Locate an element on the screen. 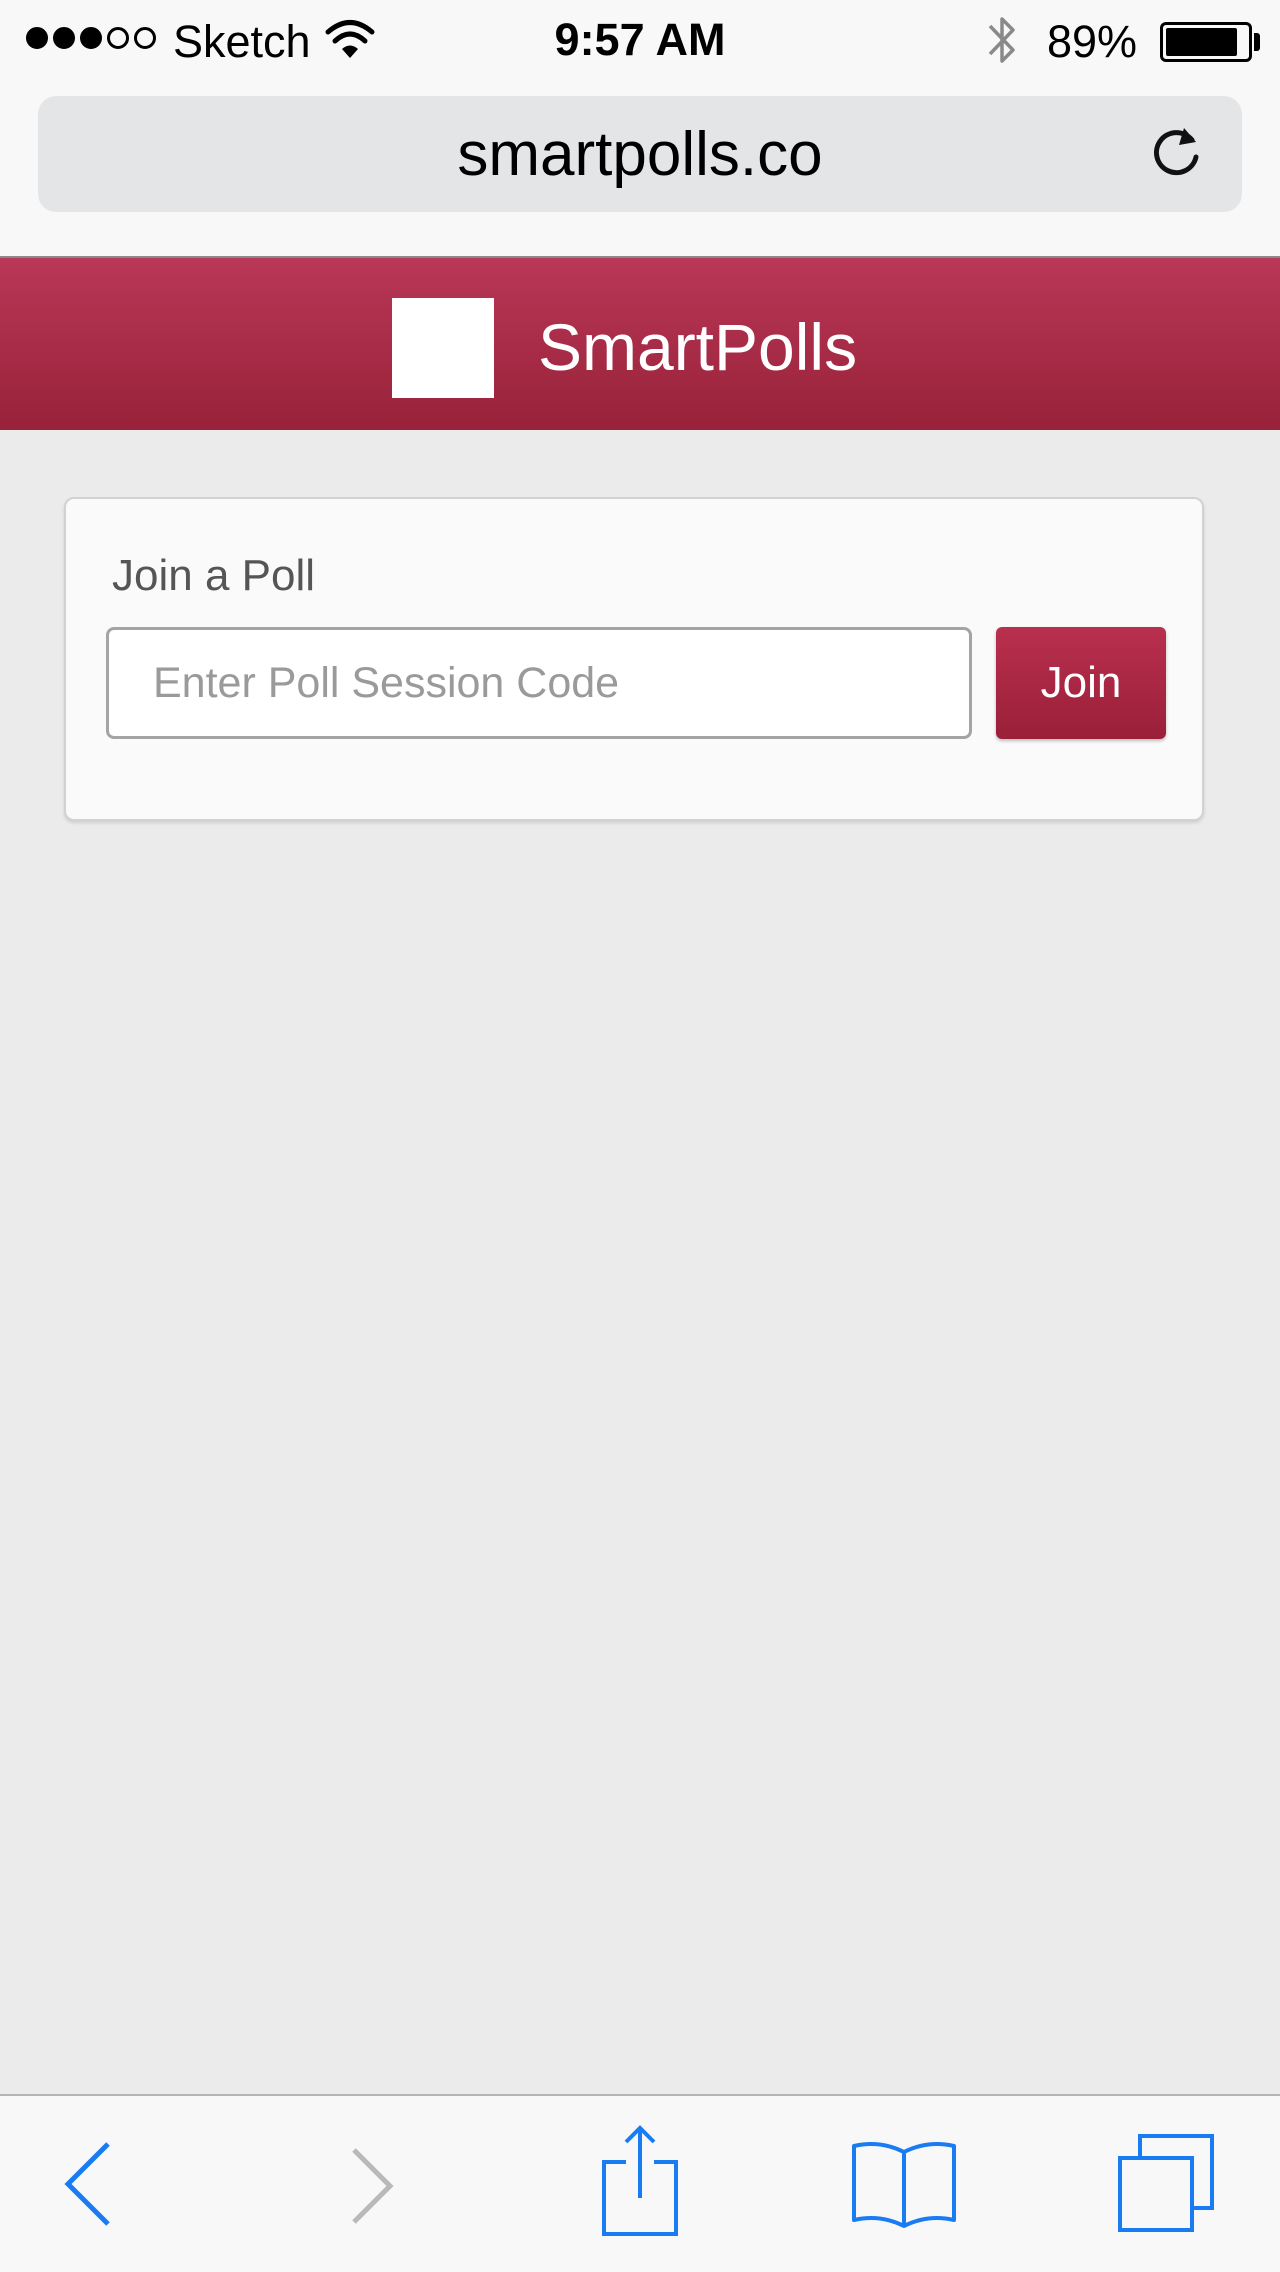 The width and height of the screenshot is (1280, 2272). url-text: smartpolls.co is located at coordinates (640, 155).